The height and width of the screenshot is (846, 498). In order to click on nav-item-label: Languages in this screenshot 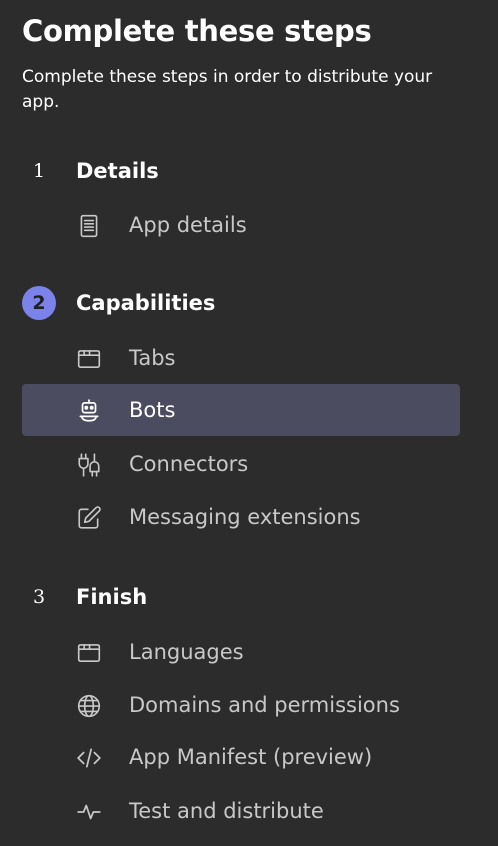, I will do `click(186, 652)`.